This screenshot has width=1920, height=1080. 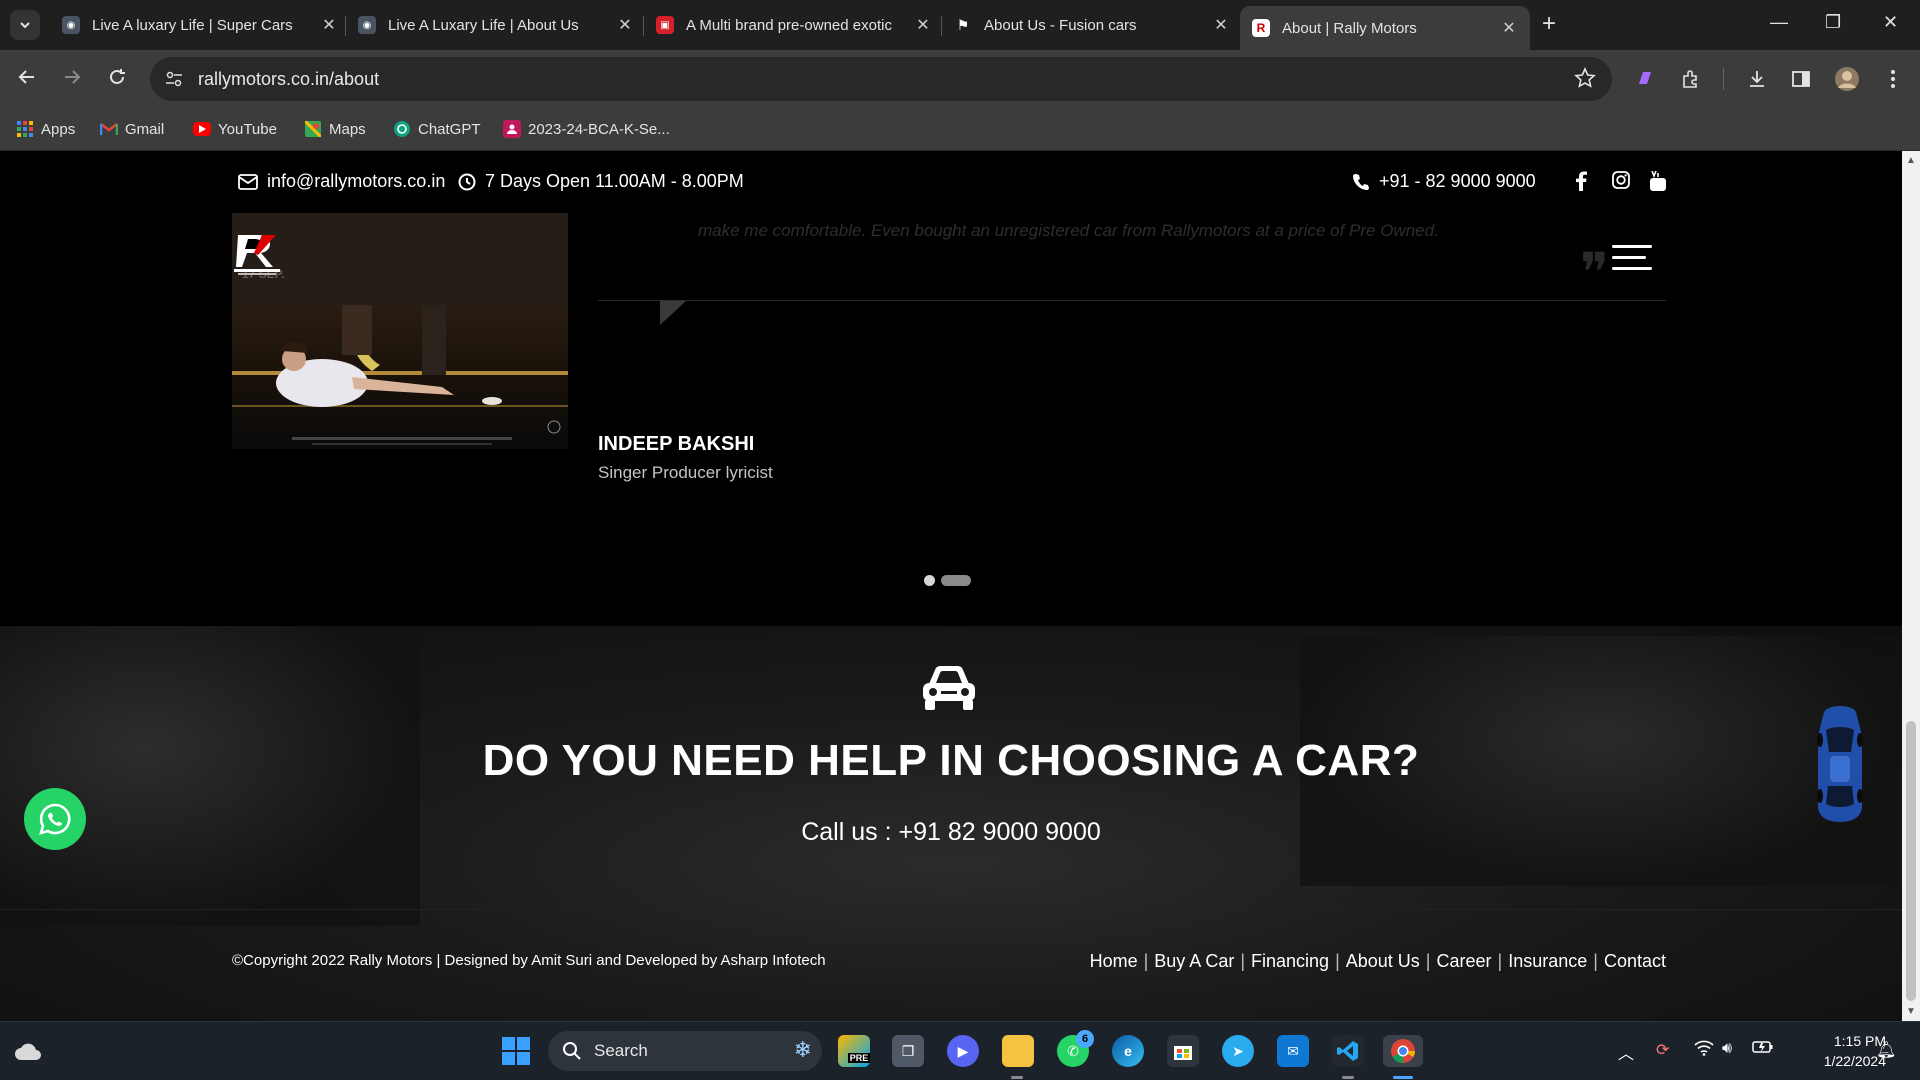 I want to click on site-info-icon, so click(x=174, y=79).